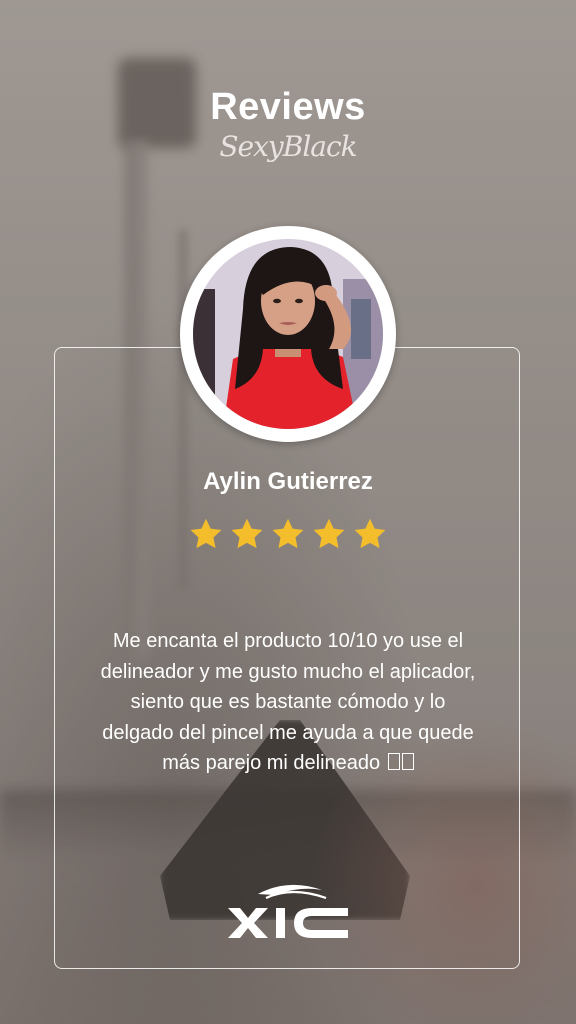 The height and width of the screenshot is (1024, 576). I want to click on star-rating, so click(288, 535).